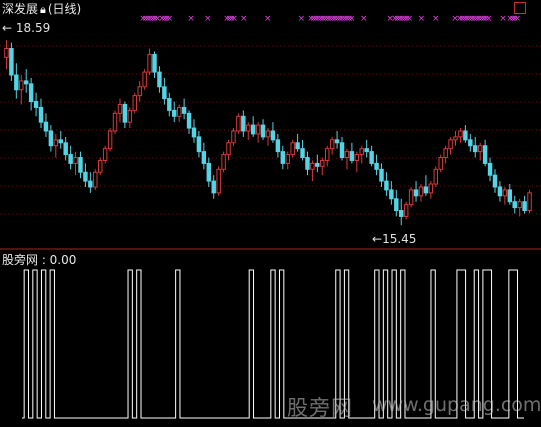 This screenshot has width=541, height=427. Describe the element at coordinates (26, 28) in the screenshot. I see `high-price-label: ← 18.59` at that location.